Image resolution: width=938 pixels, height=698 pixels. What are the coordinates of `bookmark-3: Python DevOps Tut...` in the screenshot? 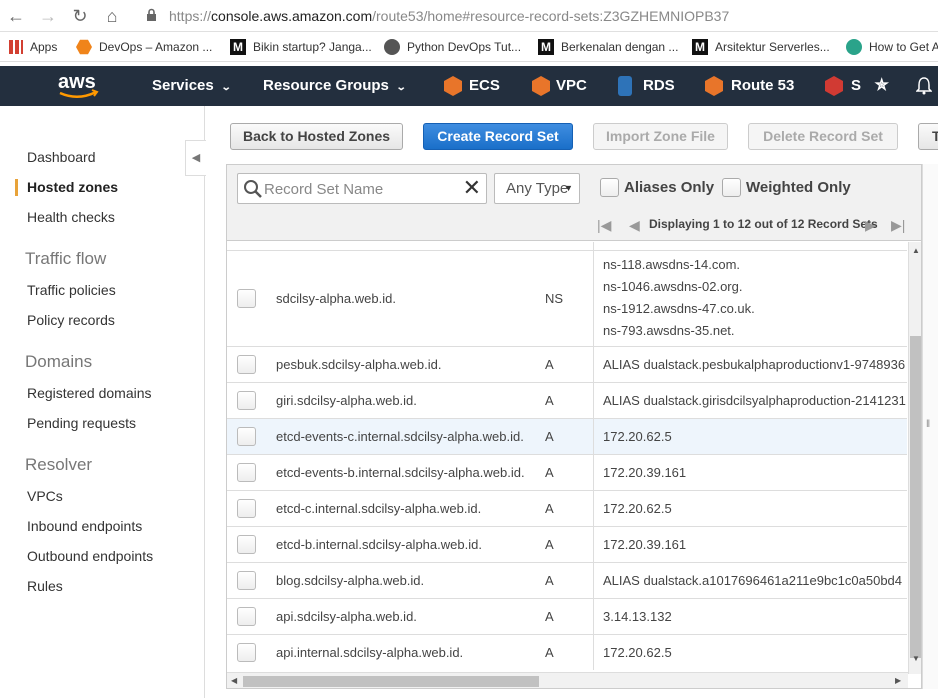 It's located at (452, 47).